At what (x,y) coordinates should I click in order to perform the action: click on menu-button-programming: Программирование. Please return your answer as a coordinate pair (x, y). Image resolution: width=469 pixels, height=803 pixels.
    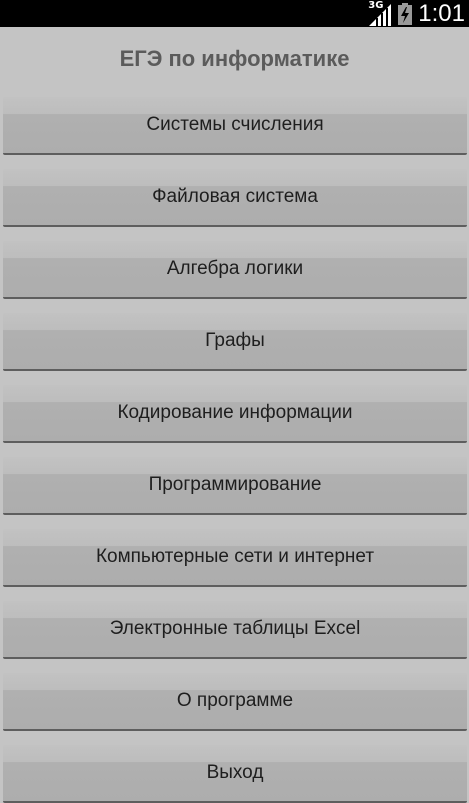
    Looking at the image, I should click on (235, 486).